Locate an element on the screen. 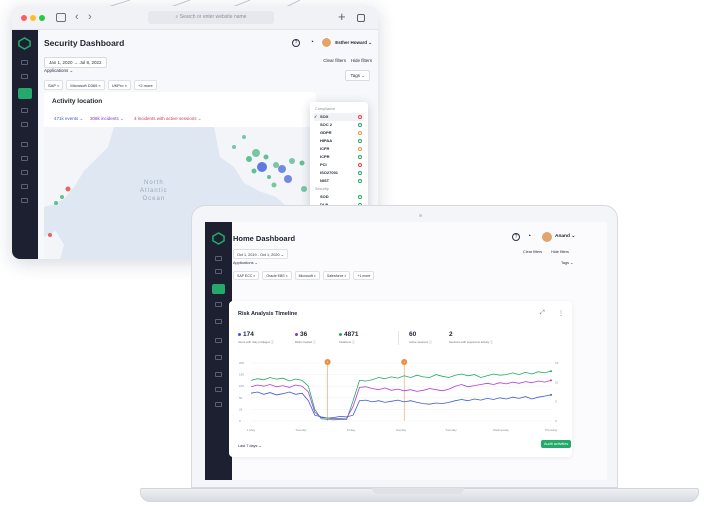 Image resolution: width=704 pixels, height=509 pixels. app-chip-sap: SAP × is located at coordinates (54, 85).